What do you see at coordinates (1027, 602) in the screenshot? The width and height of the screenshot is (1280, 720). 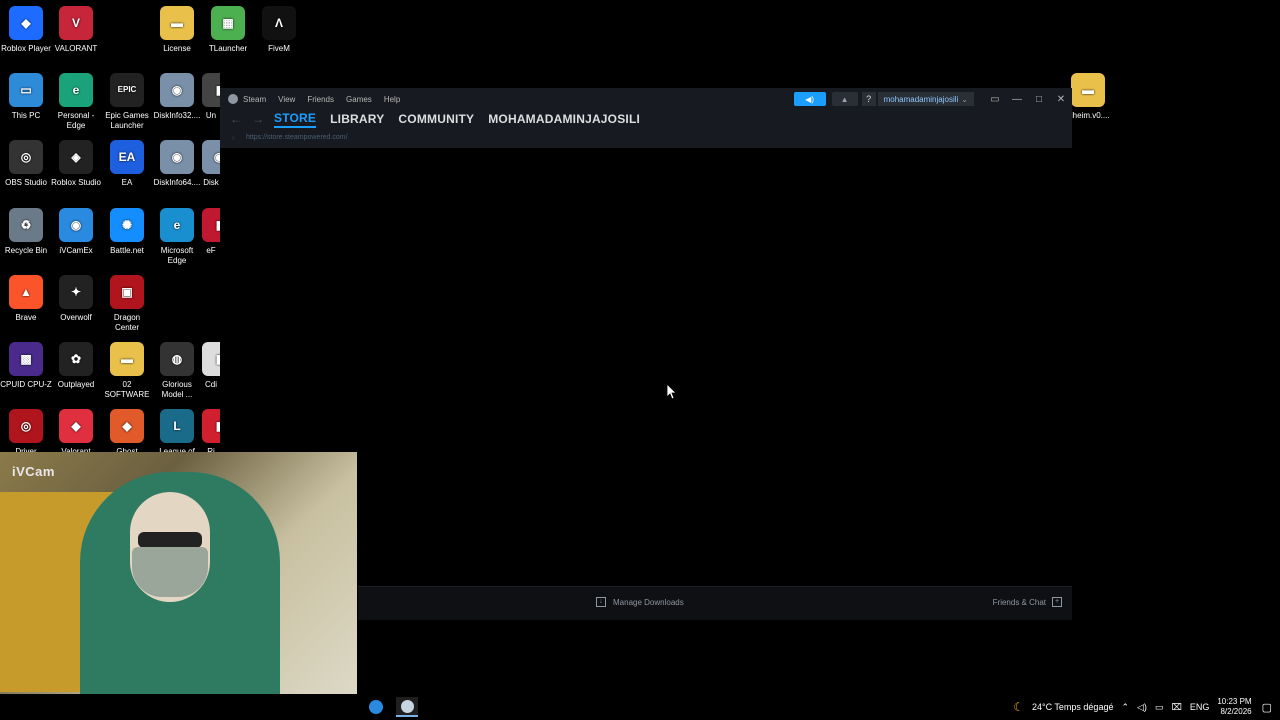 I see `friends-chat-button: Friends & Chat +` at bounding box center [1027, 602].